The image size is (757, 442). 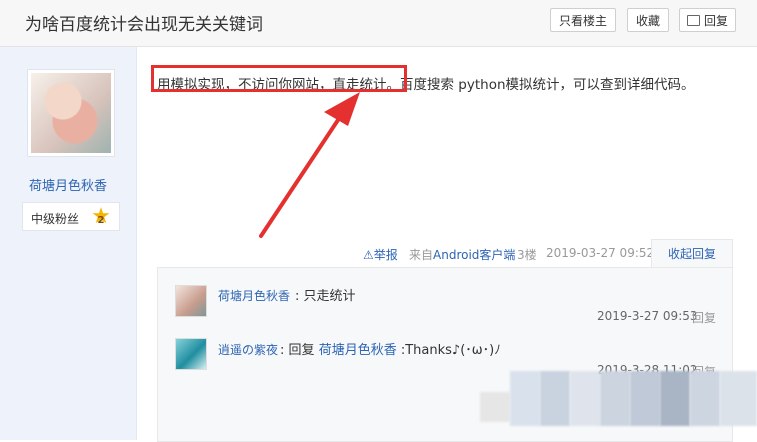 What do you see at coordinates (600, 253) in the screenshot?
I see `post-time: 2019-03-27 09:52` at bounding box center [600, 253].